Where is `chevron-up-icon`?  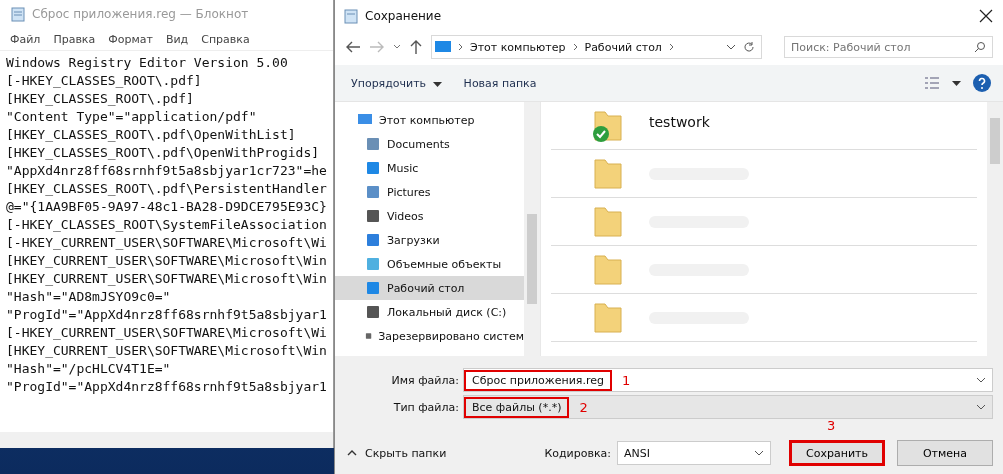 chevron-up-icon is located at coordinates (352, 453).